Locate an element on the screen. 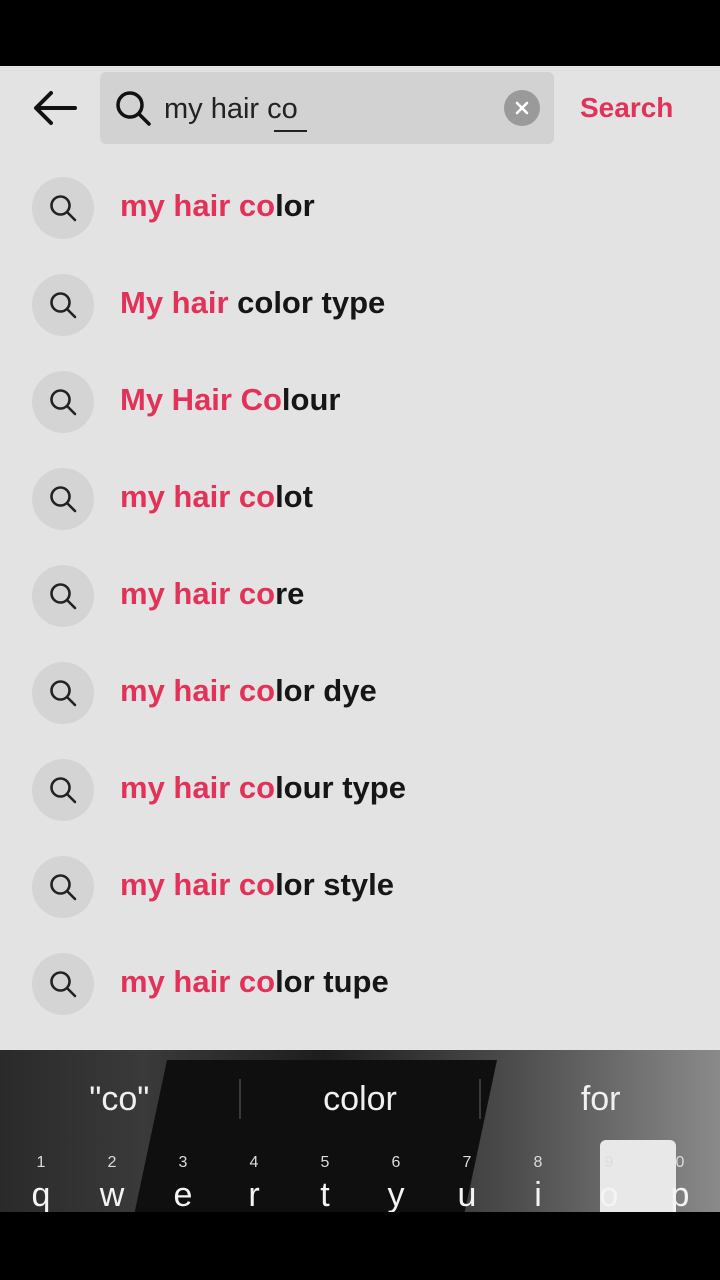 The width and height of the screenshot is (720, 1280). key-i: 8i is located at coordinates (538, 1181).